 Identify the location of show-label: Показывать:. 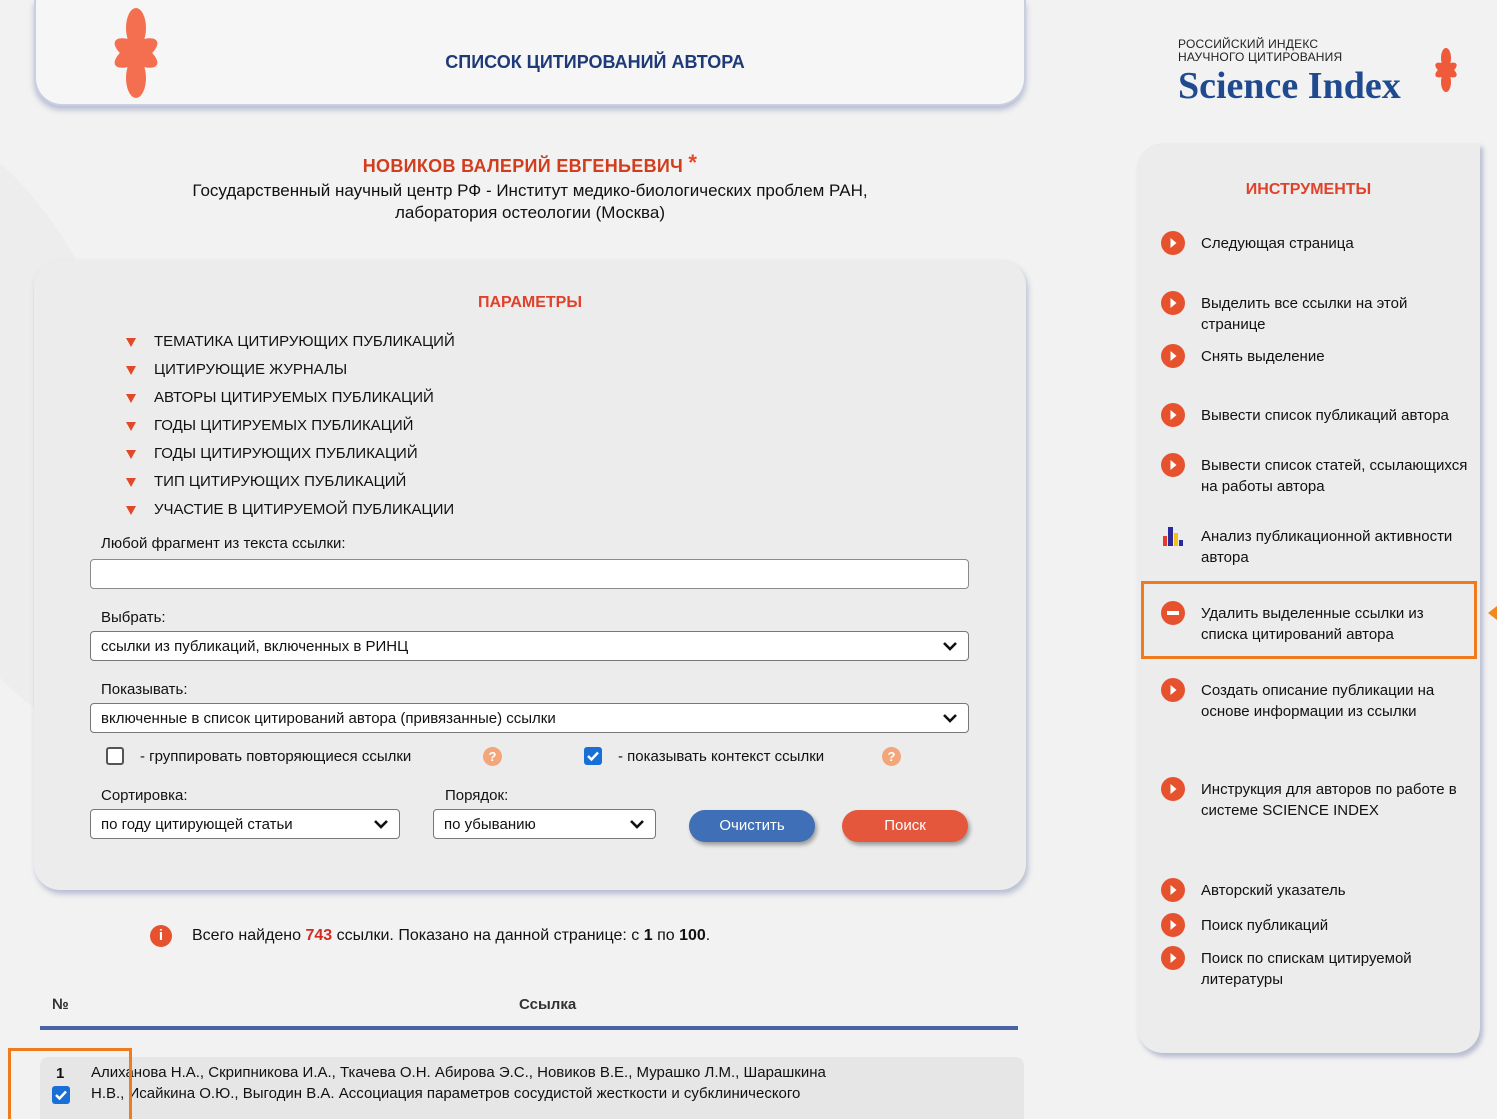
(144, 689).